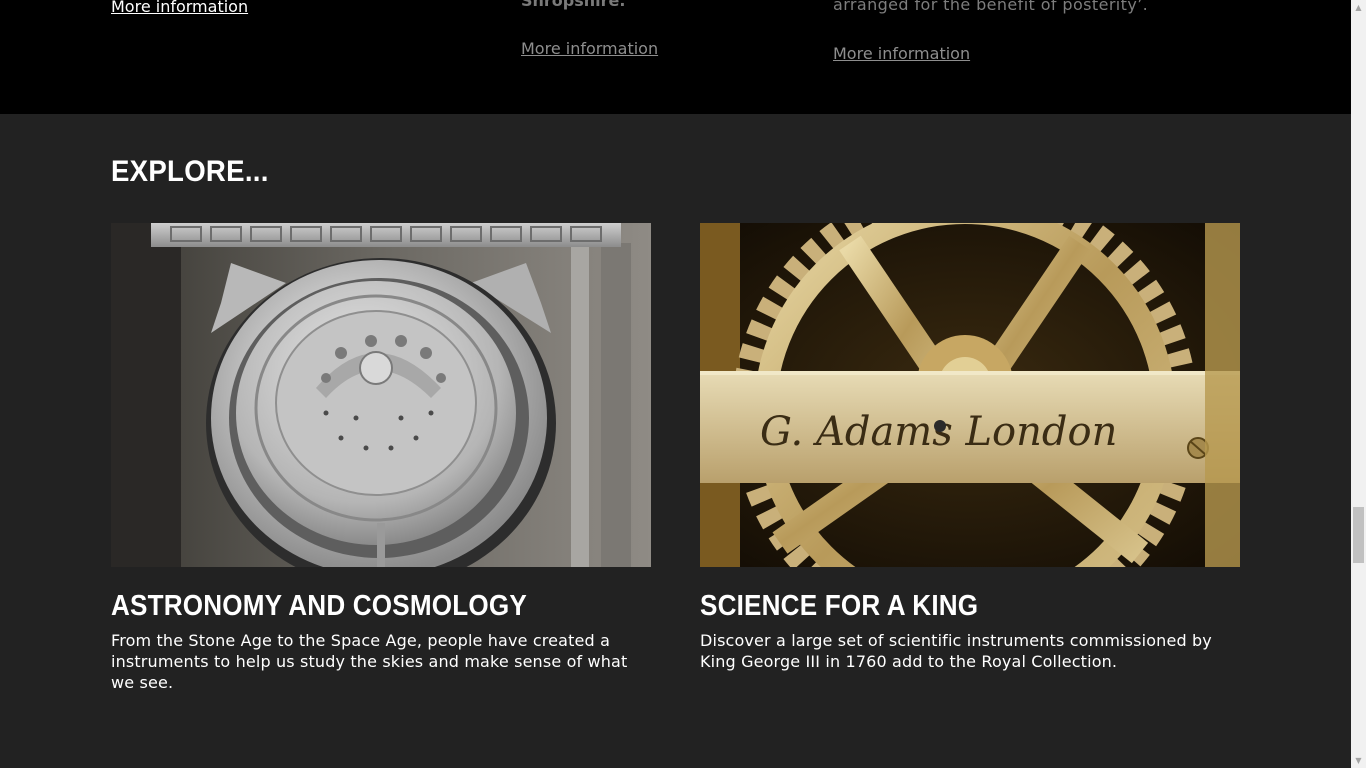  Describe the element at coordinates (1358, 384) in the screenshot. I see `vertical-scrollbar: ▲ ▼` at that location.